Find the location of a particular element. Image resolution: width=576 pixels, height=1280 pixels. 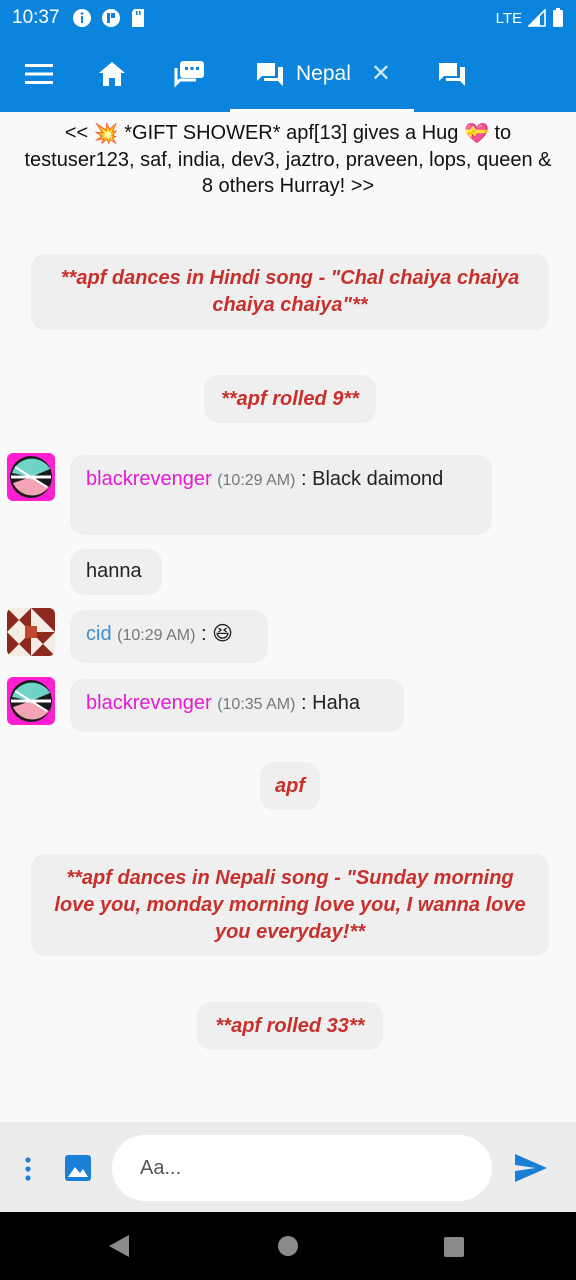

chat-message: blackrevenger (10:29 AM) : Black daimond is located at coordinates (281, 495).